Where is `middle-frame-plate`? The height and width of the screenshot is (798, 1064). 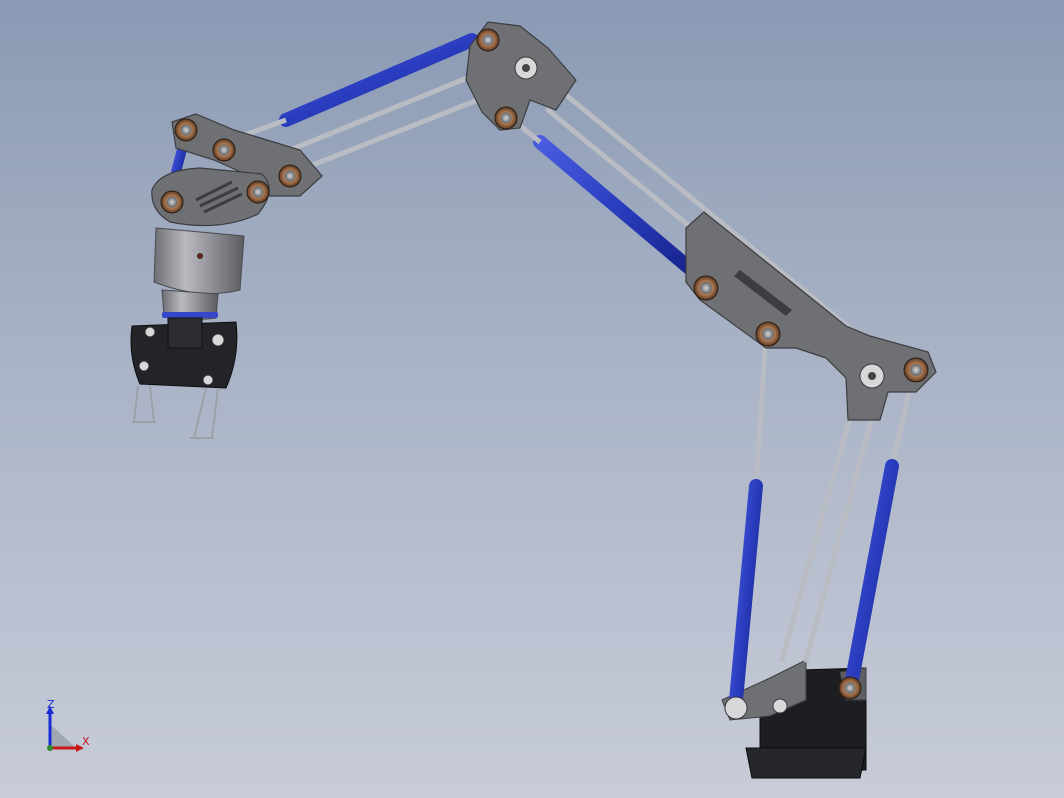 middle-frame-plate is located at coordinates (811, 316).